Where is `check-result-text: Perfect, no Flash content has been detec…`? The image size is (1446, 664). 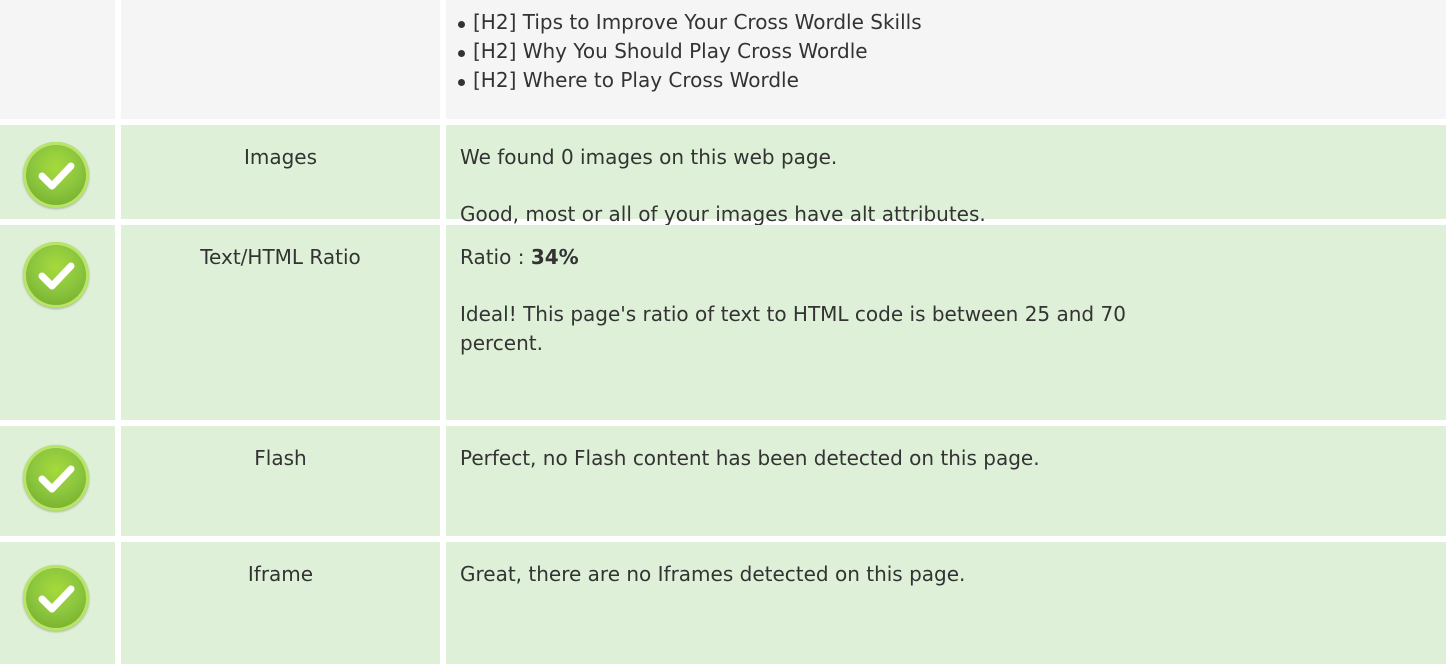 check-result-text: Perfect, no Flash content has been detec… is located at coordinates (750, 458).